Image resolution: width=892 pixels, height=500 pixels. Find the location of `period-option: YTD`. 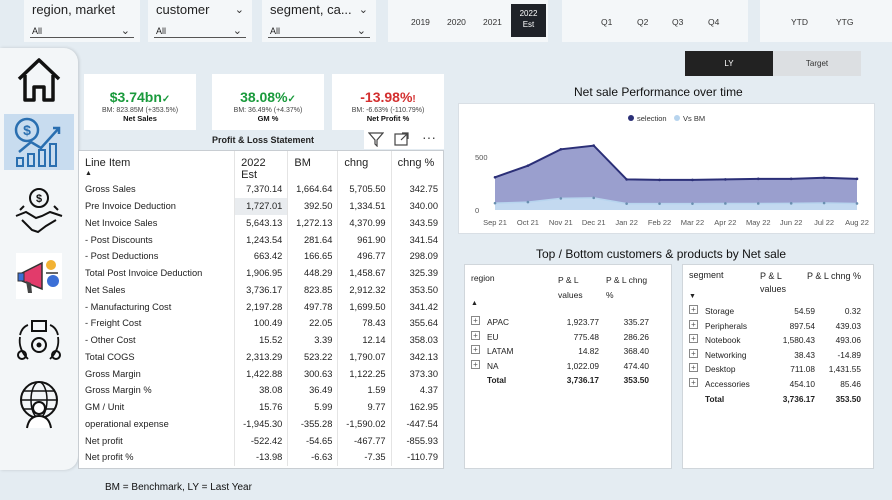

period-option: YTD is located at coordinates (799, 22).